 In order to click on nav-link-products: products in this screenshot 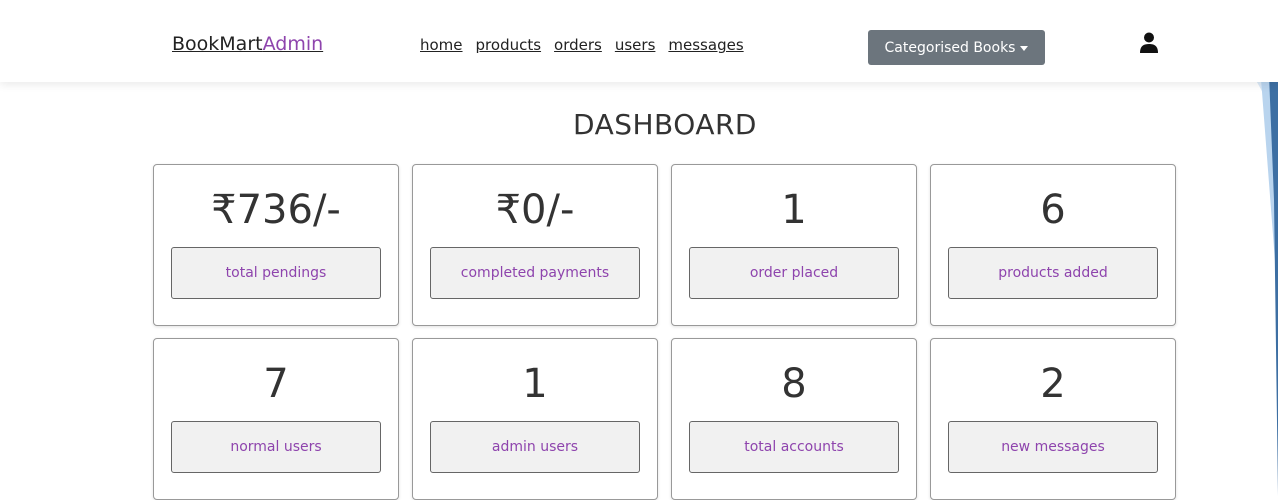, I will do `click(509, 45)`.